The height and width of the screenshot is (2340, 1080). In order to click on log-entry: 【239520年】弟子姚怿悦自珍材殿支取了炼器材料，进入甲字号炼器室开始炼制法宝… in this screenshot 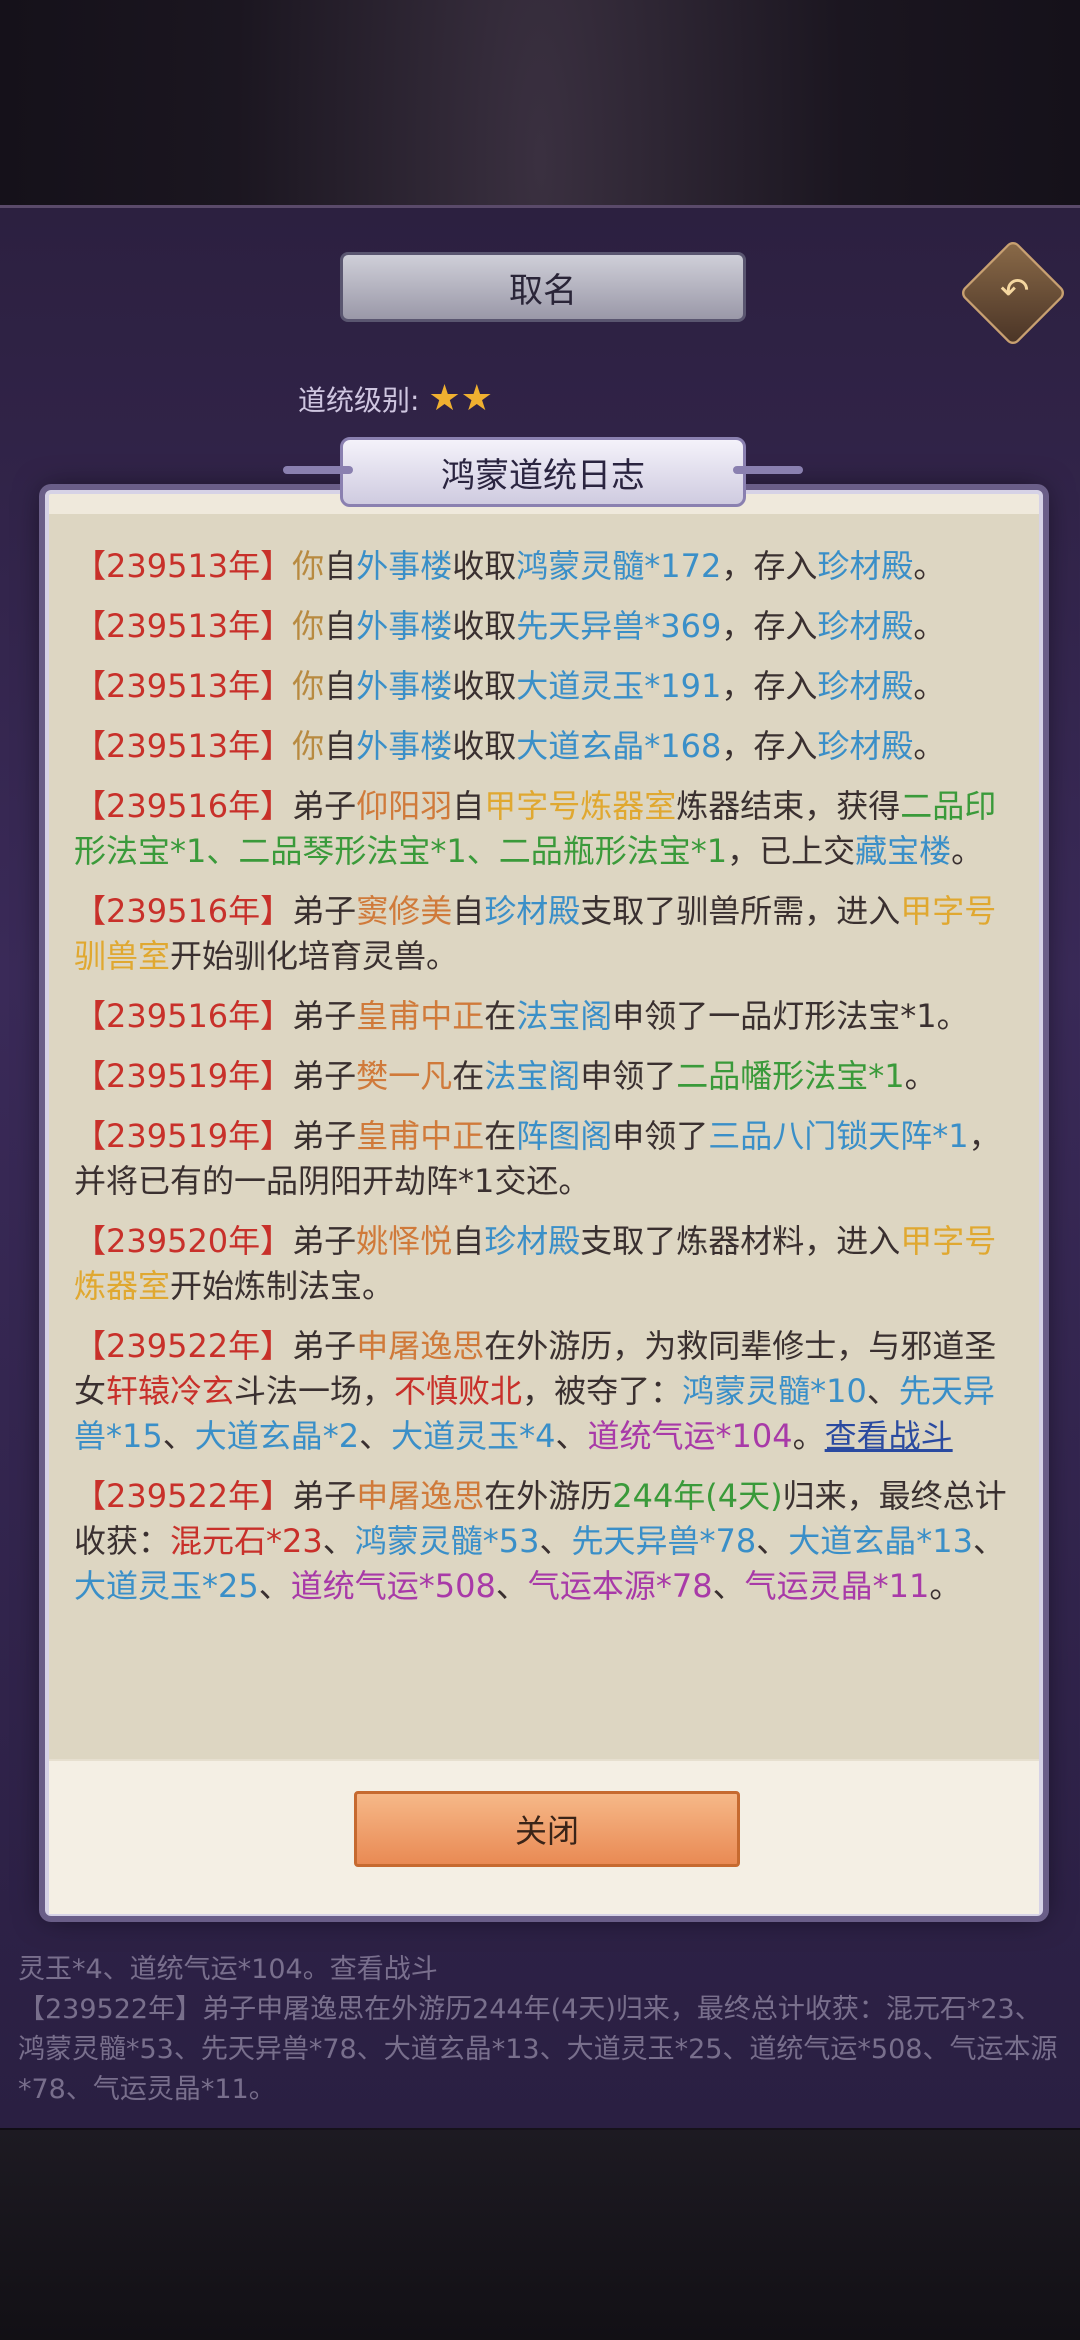, I will do `click(546, 1264)`.